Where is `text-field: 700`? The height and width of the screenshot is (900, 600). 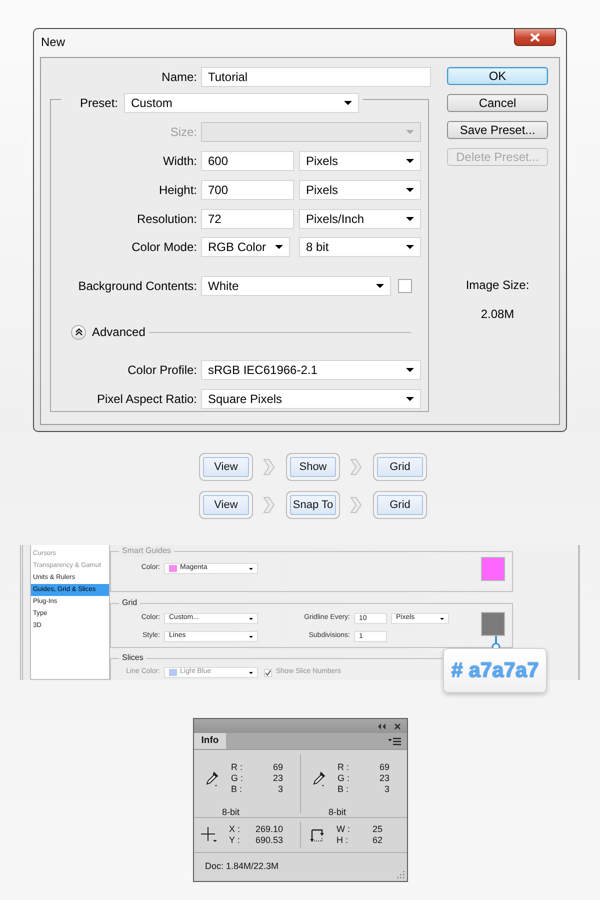
text-field: 700 is located at coordinates (247, 190).